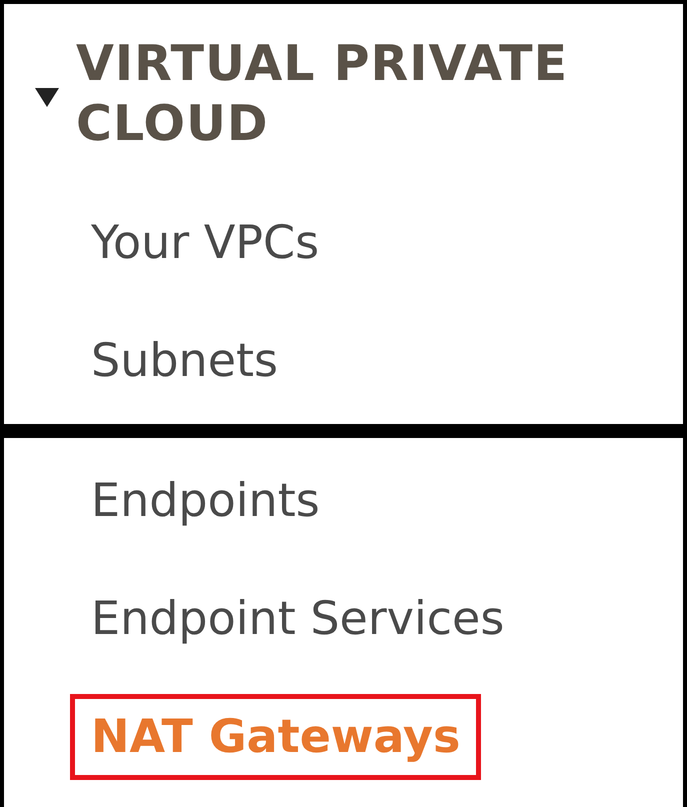 The image size is (687, 807). Describe the element at coordinates (205, 501) in the screenshot. I see `nav-link: Endpoints` at that location.